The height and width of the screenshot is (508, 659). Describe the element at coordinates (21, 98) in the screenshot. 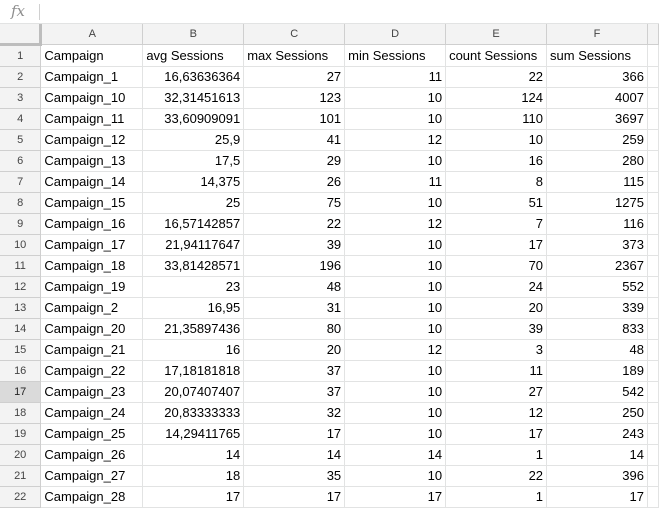

I see `row-header: 3` at that location.